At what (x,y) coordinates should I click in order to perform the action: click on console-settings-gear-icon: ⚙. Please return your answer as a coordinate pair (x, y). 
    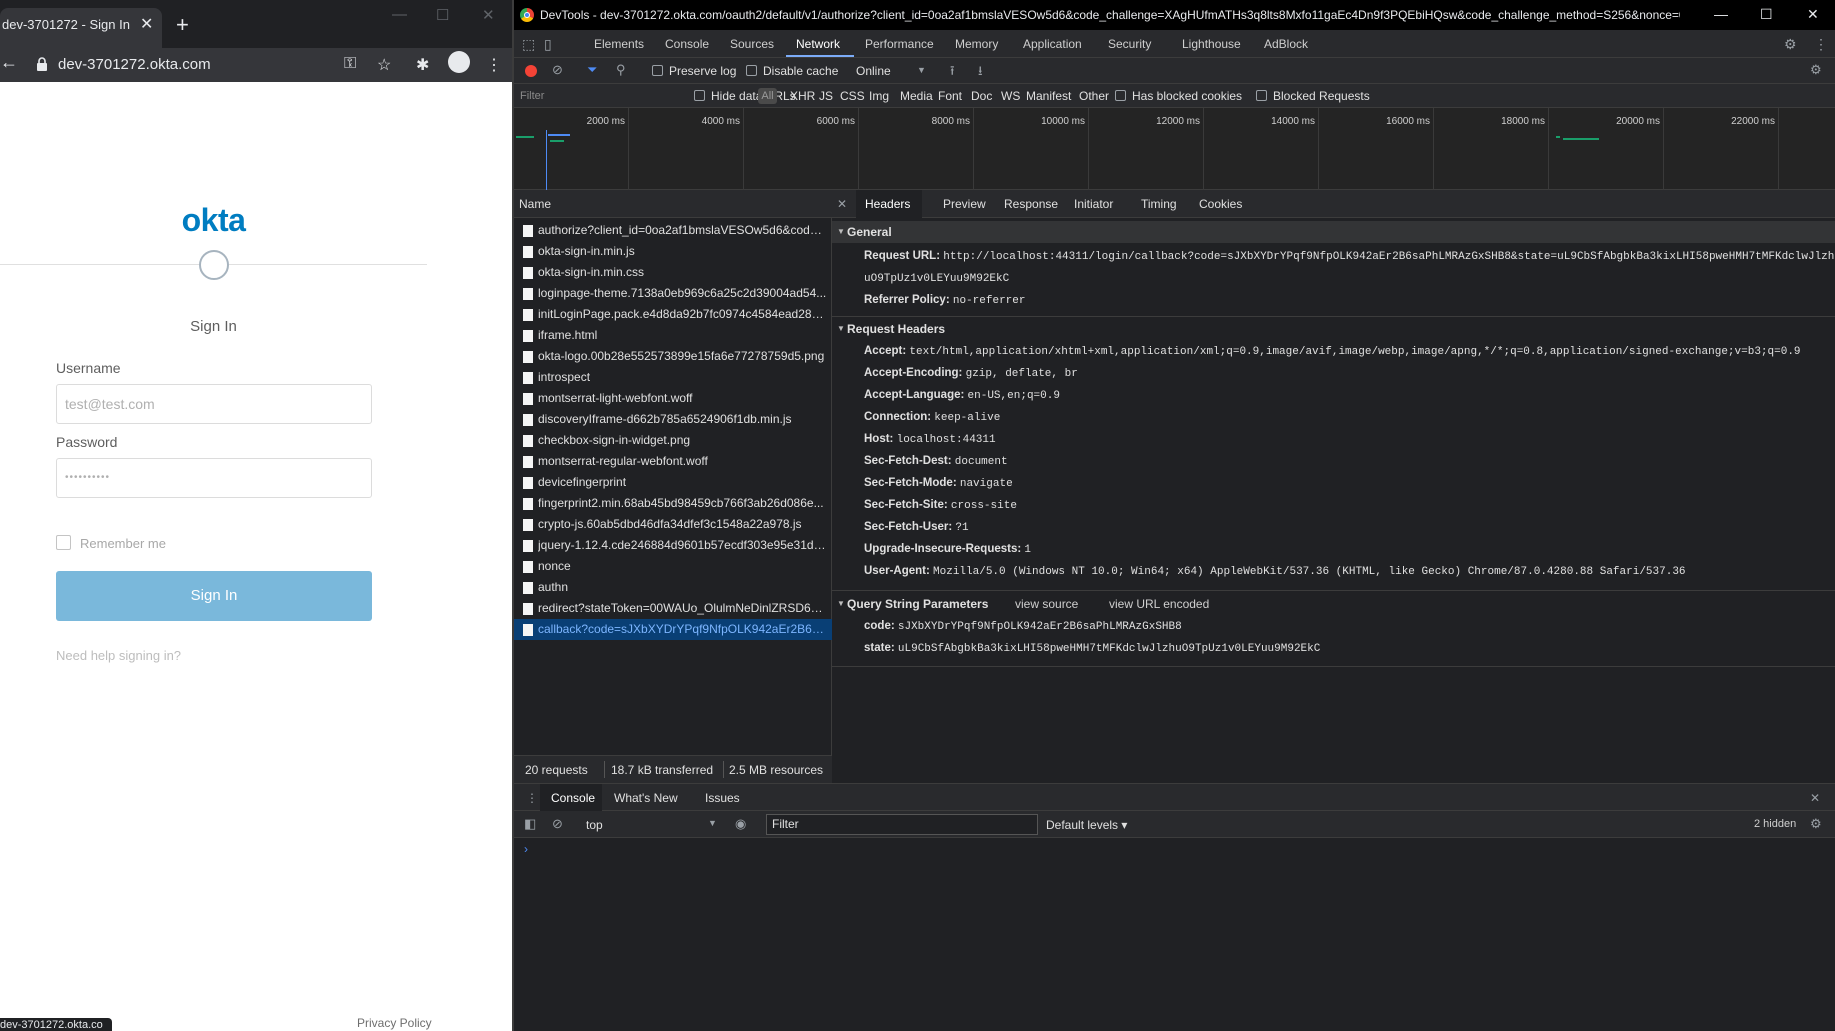
    Looking at the image, I should click on (1816, 824).